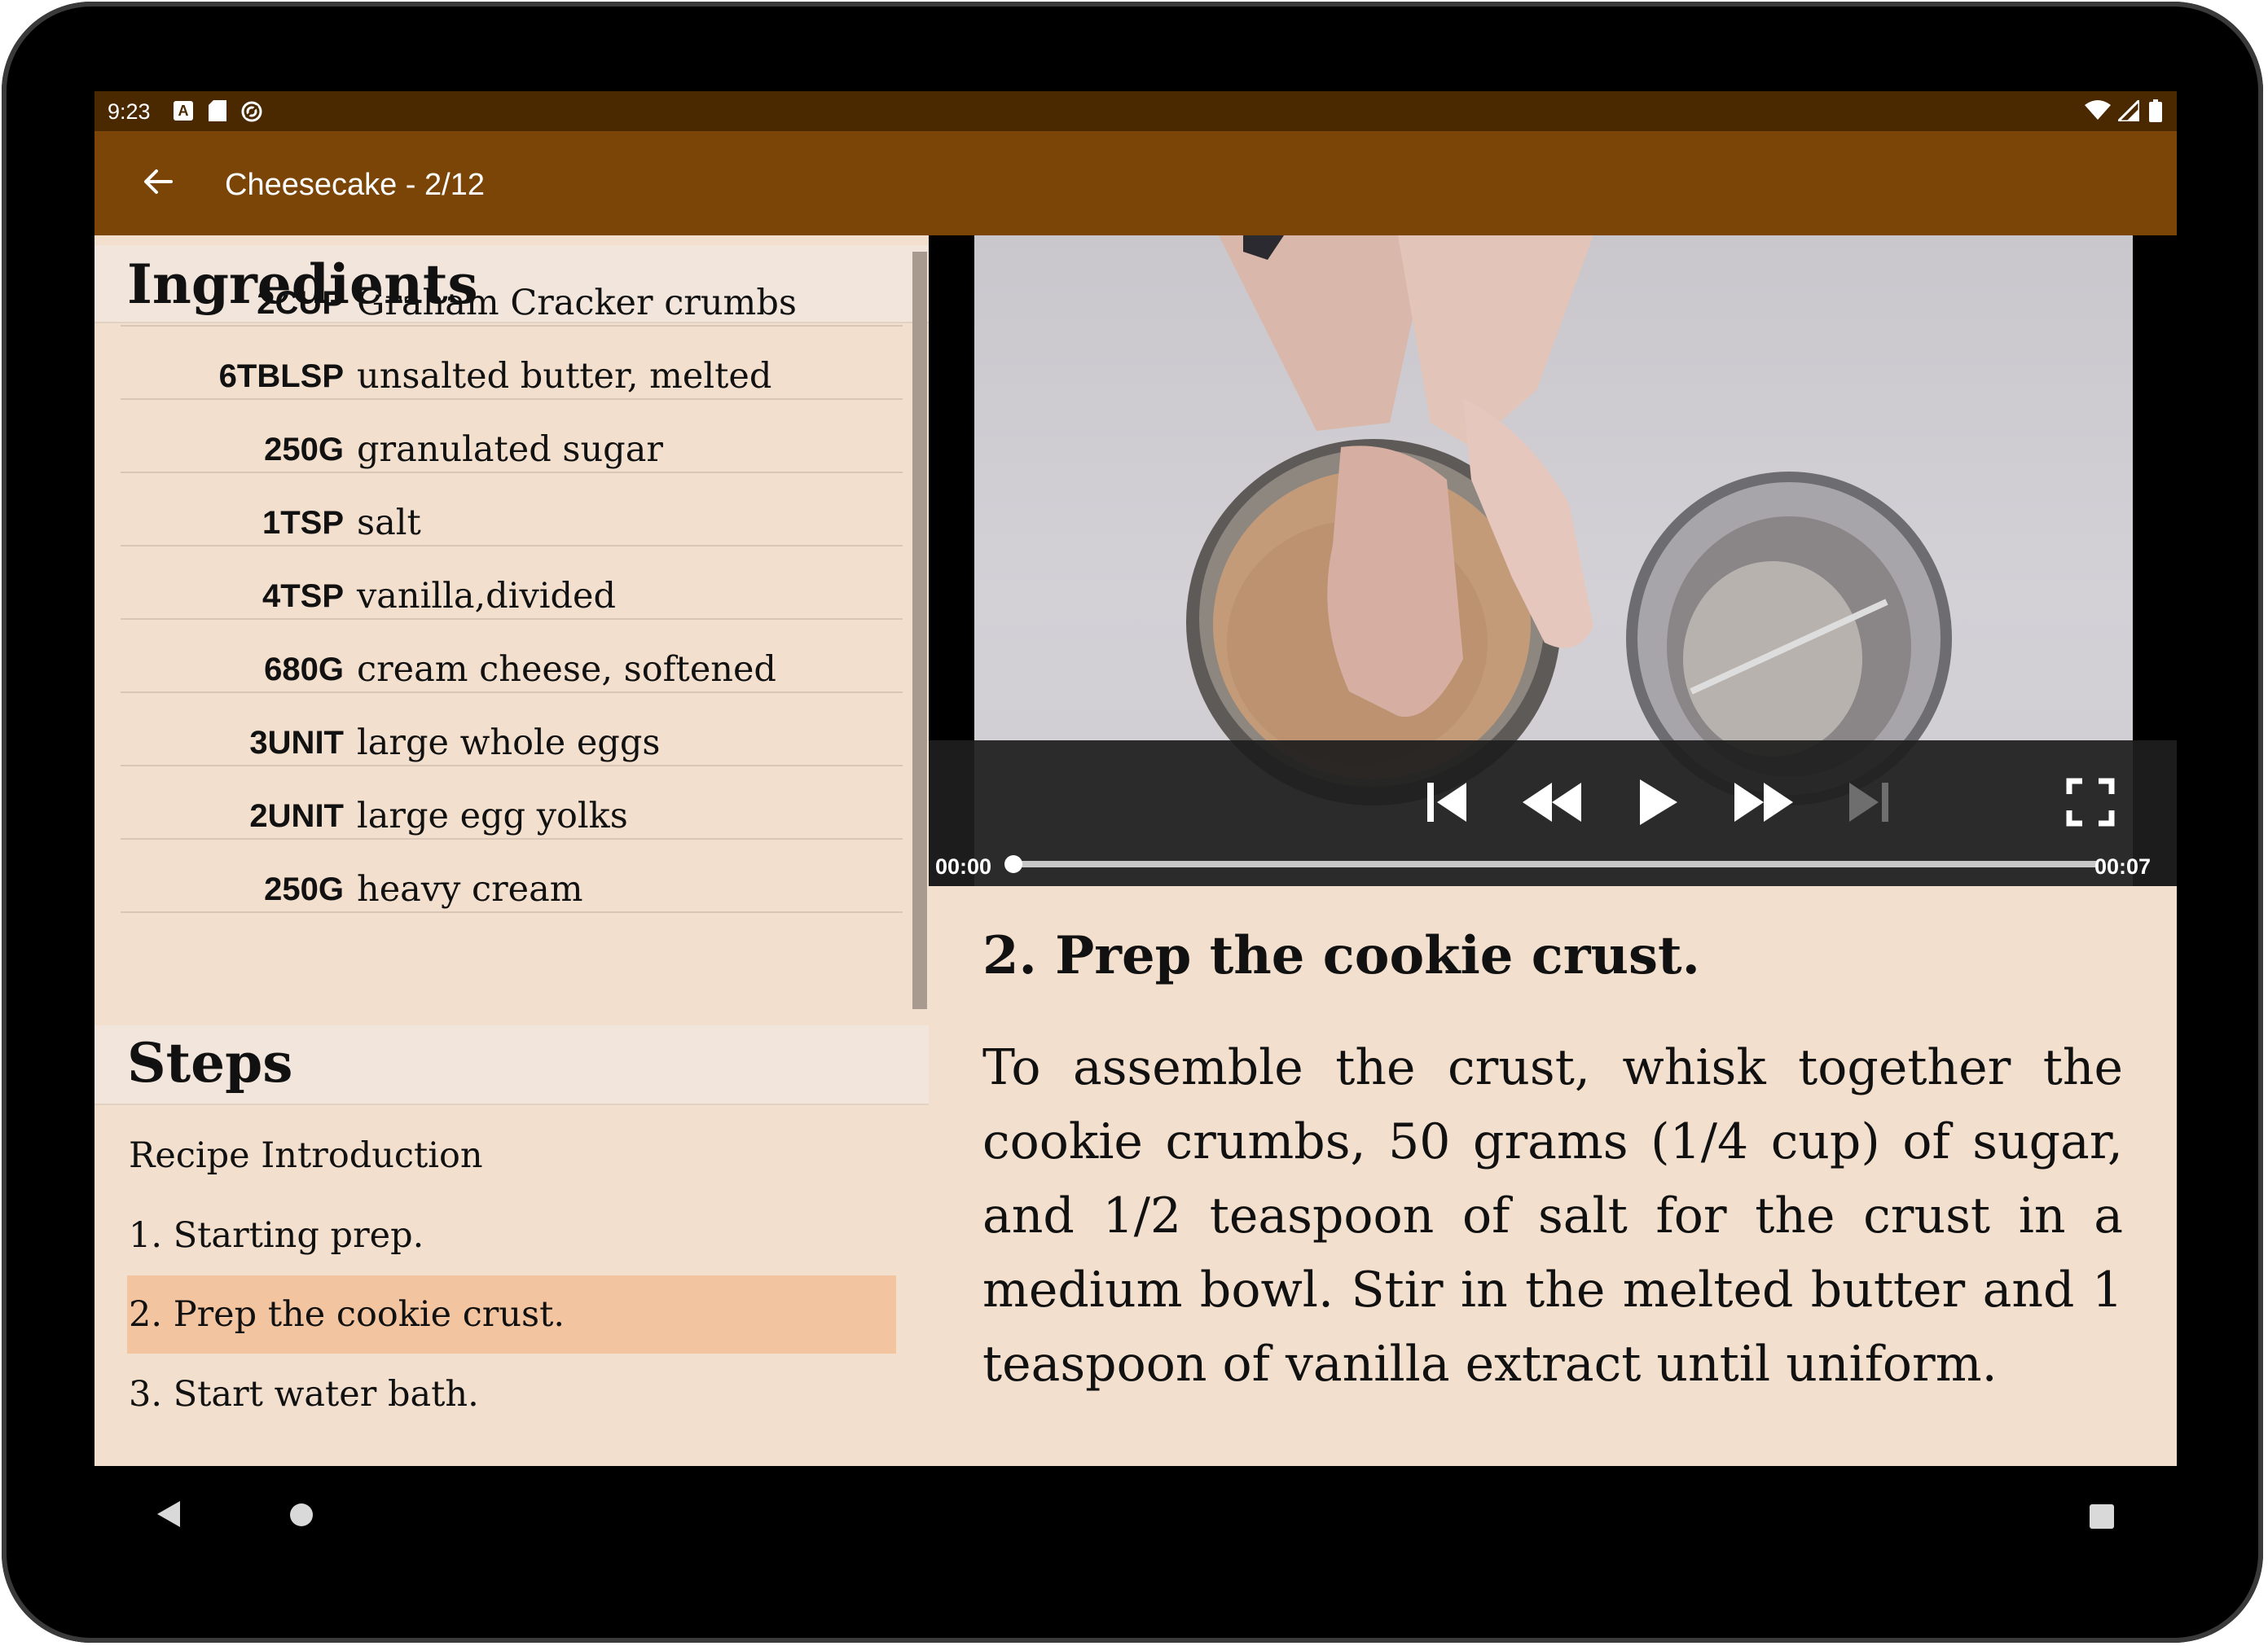 This screenshot has height=1646, width=2268. I want to click on steps-heading: Steps, so click(210, 1063).